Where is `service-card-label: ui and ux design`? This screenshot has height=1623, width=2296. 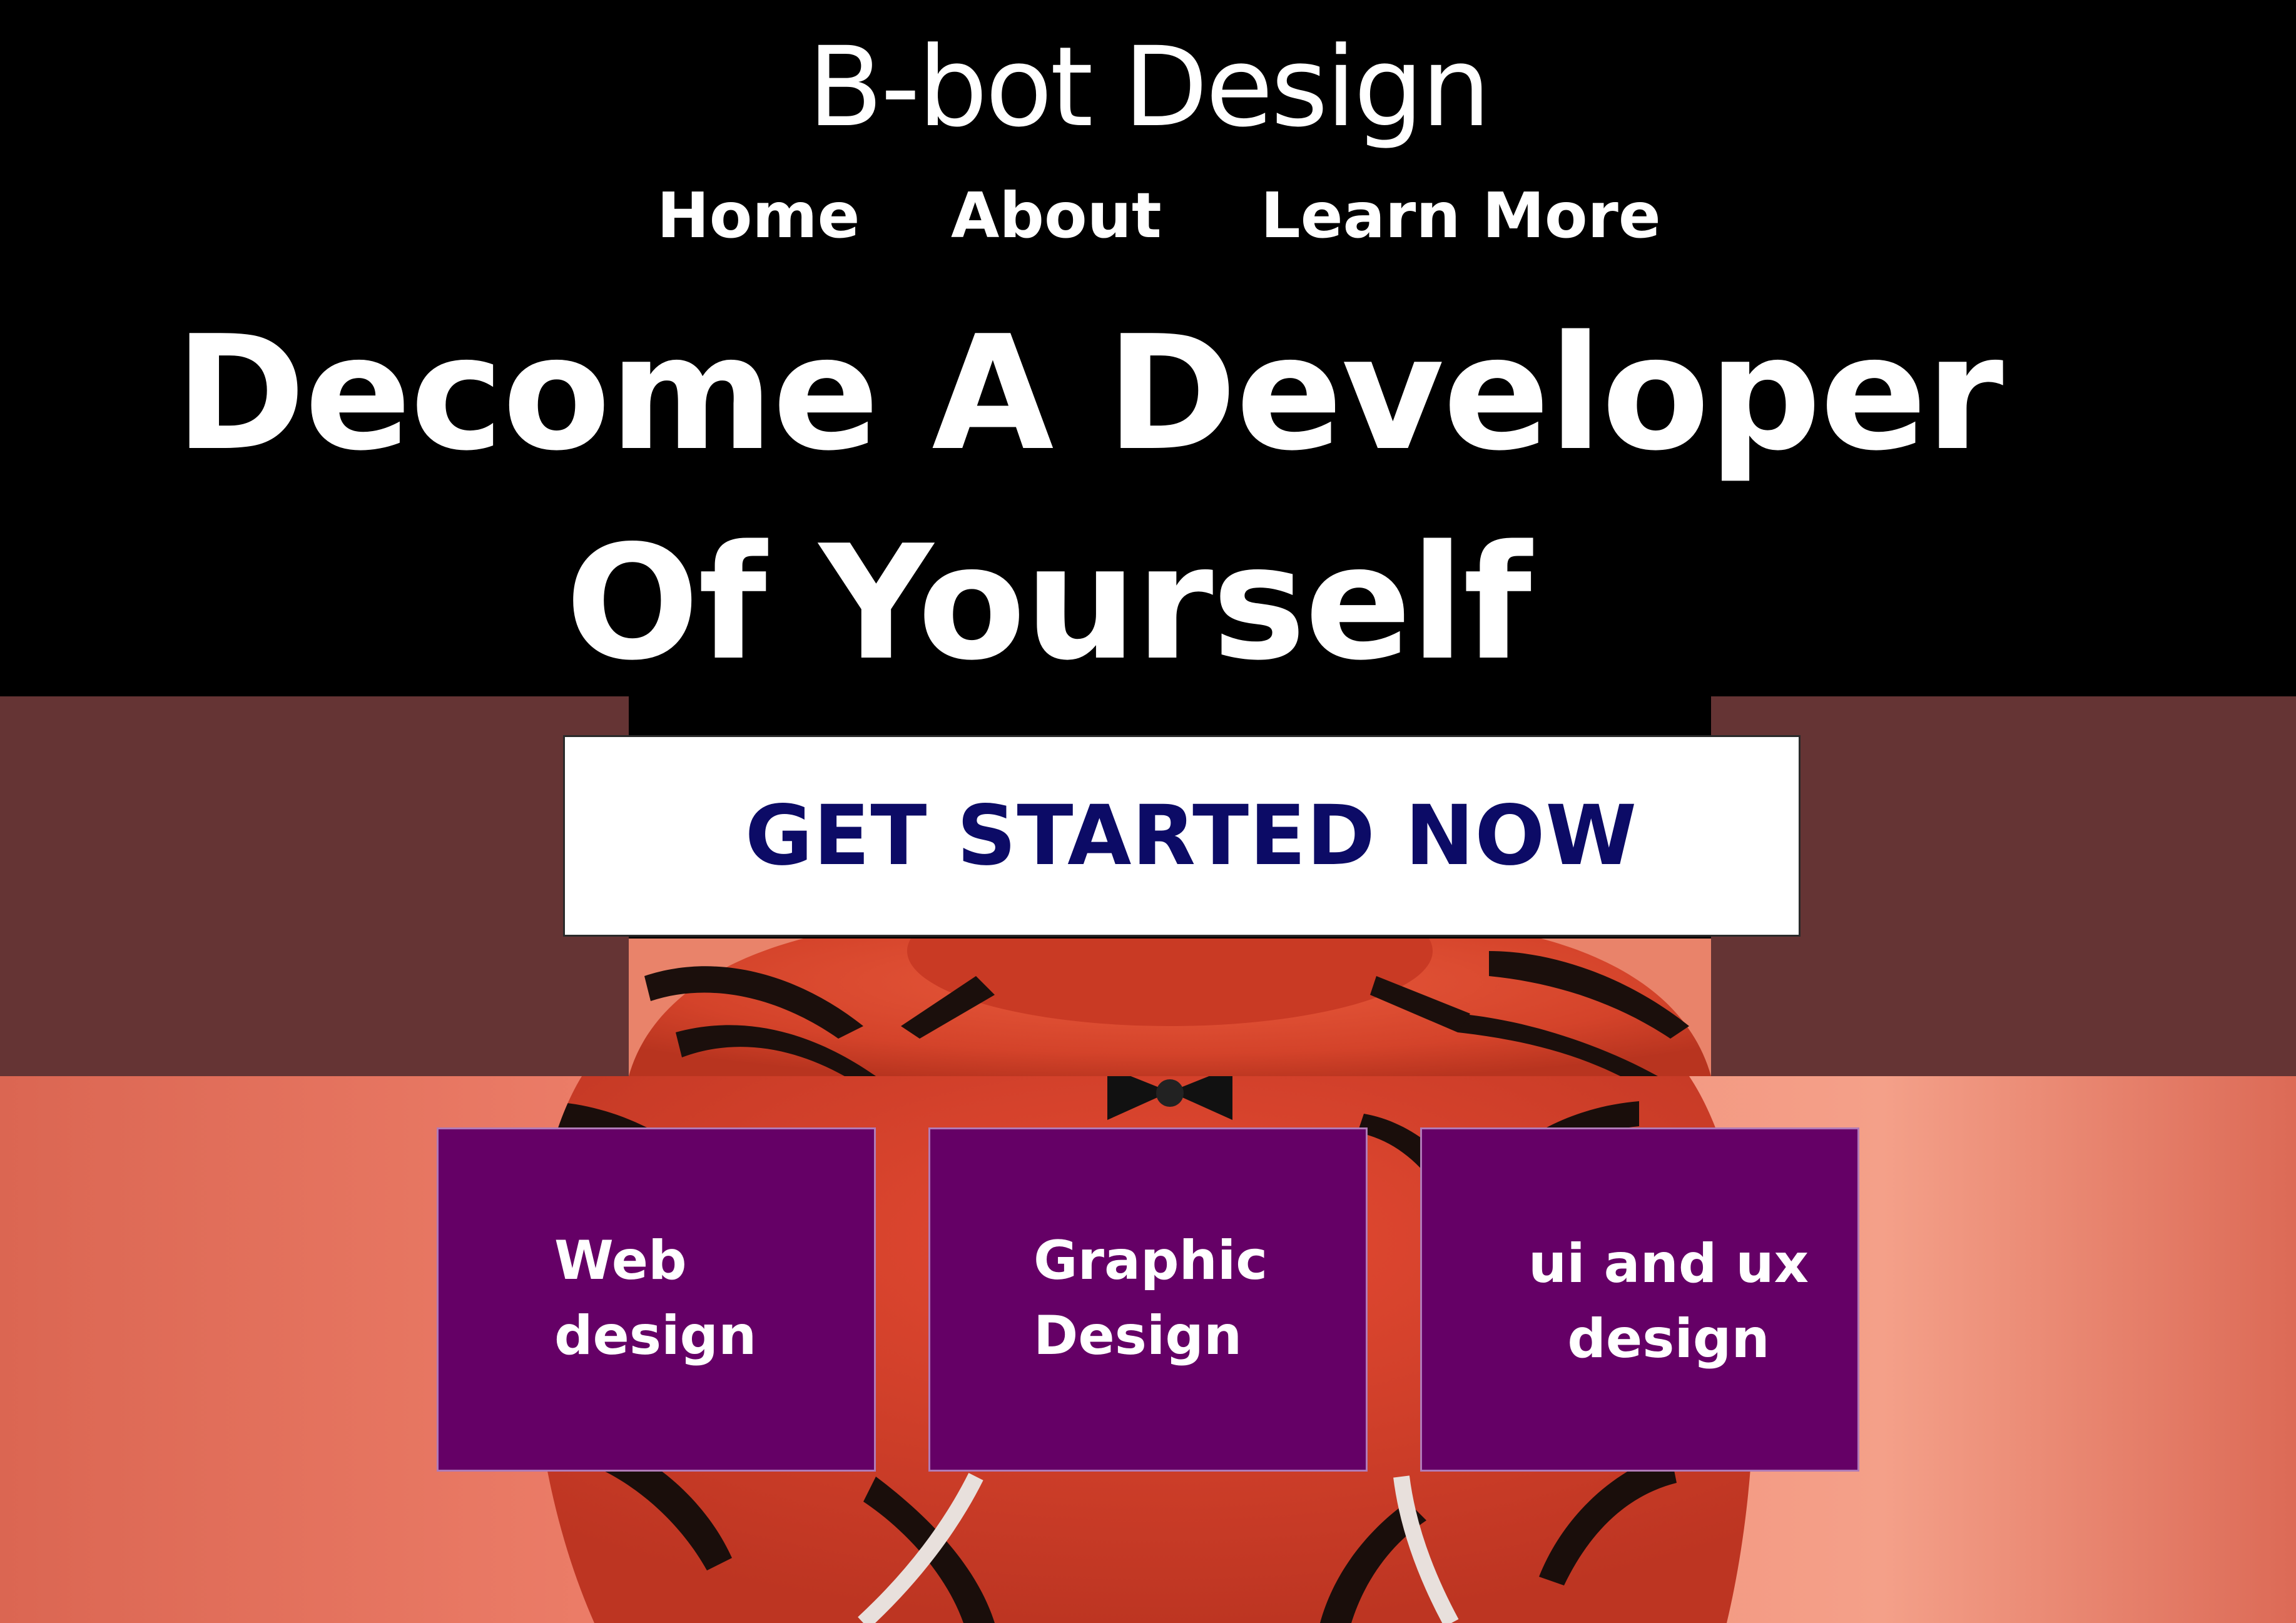 service-card-label: ui and ux design is located at coordinates (1668, 1301).